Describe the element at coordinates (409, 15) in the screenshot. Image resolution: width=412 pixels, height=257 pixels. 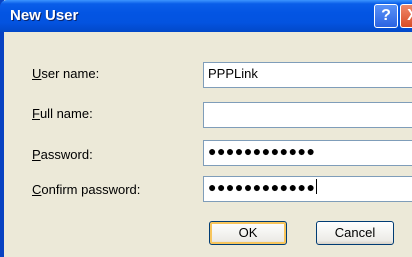
I see `close-icon: X` at that location.